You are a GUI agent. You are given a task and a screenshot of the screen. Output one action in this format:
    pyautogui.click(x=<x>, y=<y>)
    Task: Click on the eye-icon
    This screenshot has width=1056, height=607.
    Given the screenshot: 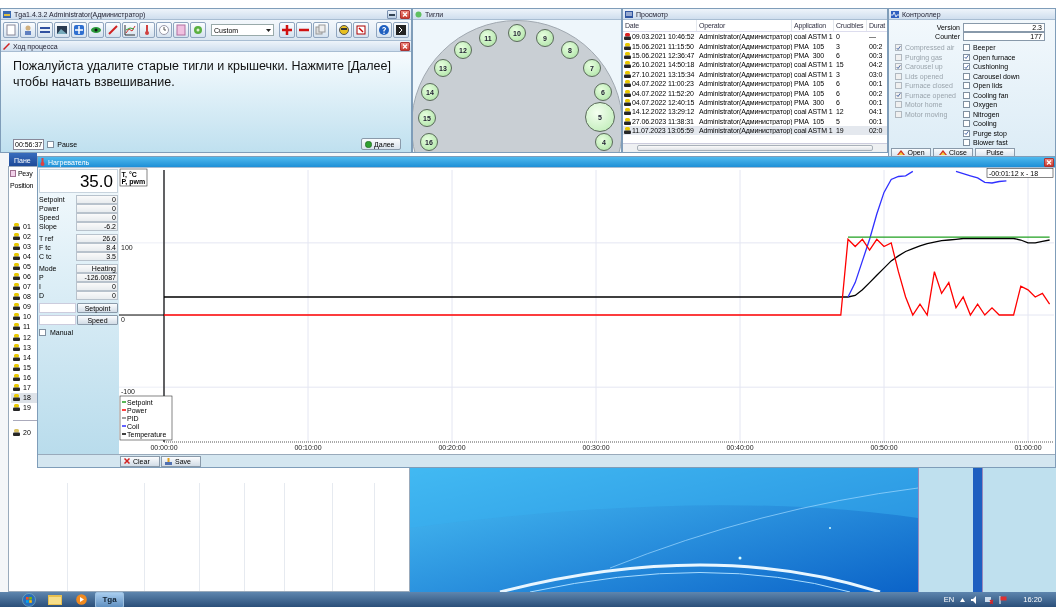 What is the action you would take?
    pyautogui.click(x=96, y=30)
    